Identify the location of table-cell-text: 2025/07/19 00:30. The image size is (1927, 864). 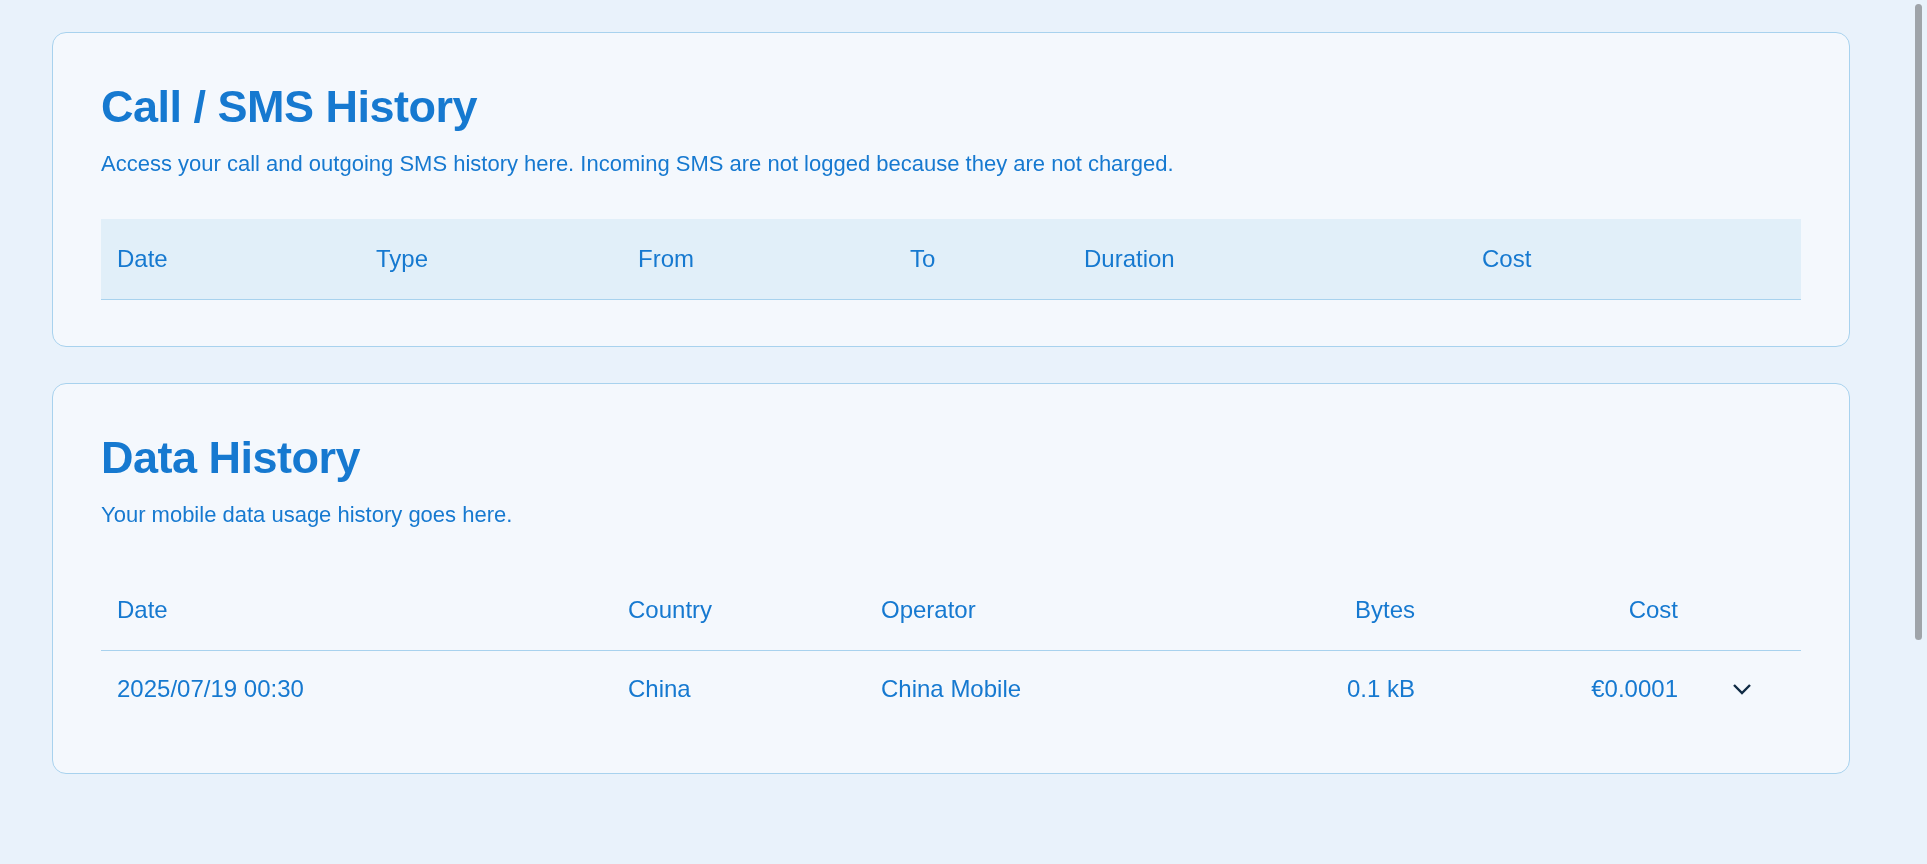
(210, 689).